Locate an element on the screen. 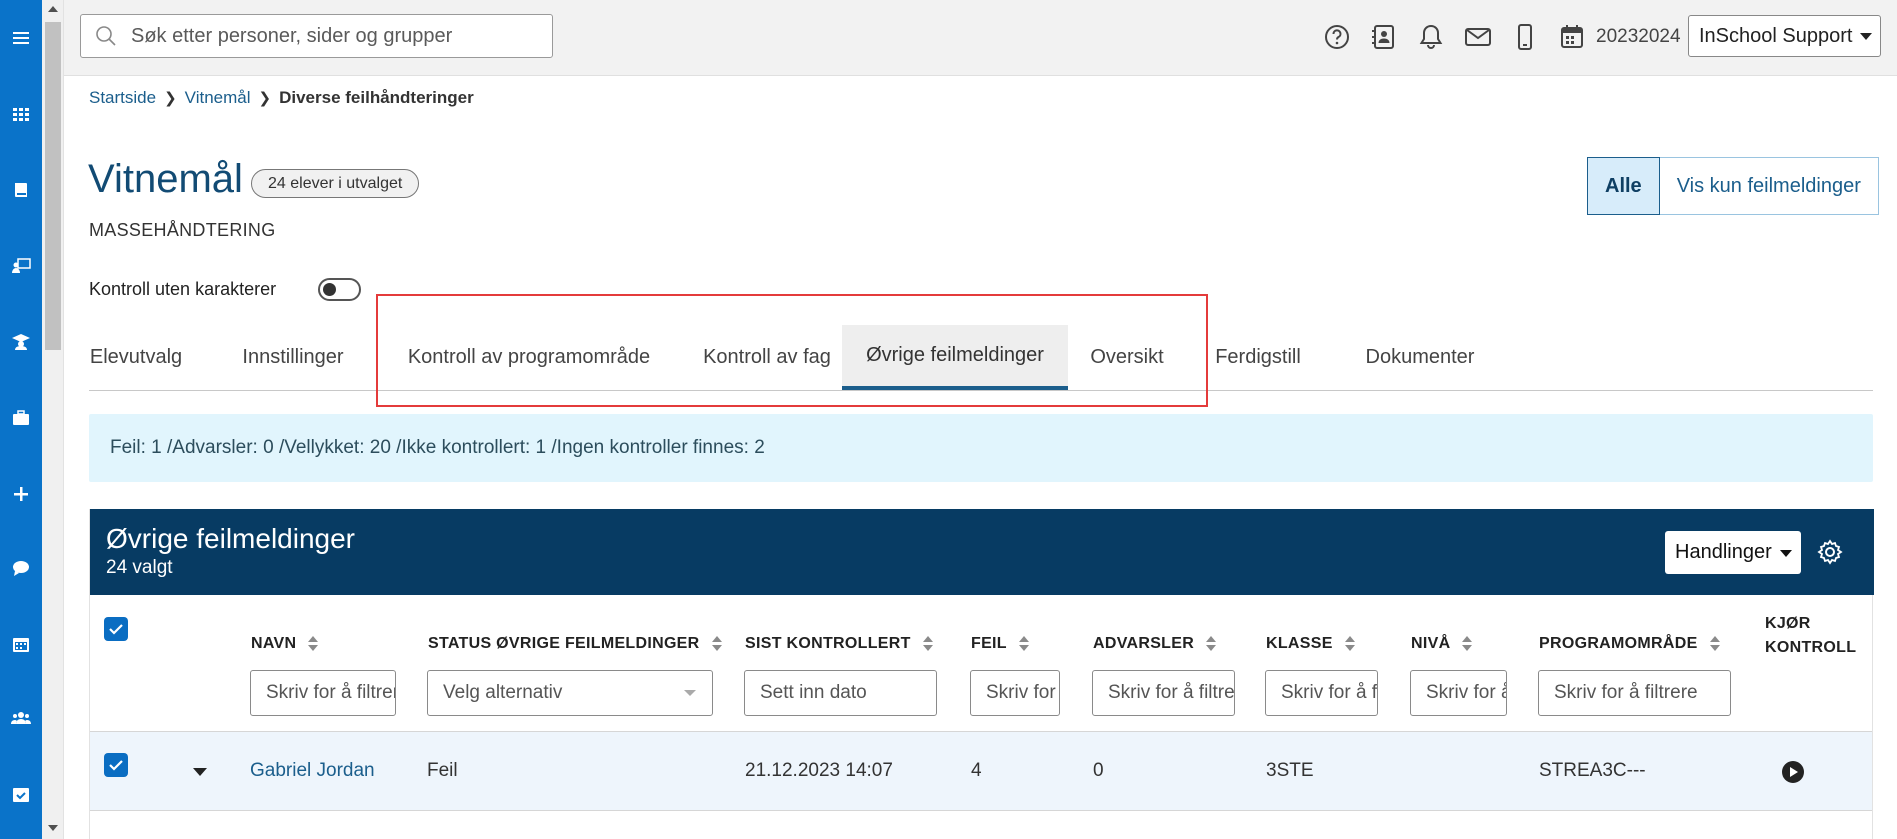 The height and width of the screenshot is (839, 1897). breadcrumb-current: Diverse feilhåndteringer is located at coordinates (376, 97).